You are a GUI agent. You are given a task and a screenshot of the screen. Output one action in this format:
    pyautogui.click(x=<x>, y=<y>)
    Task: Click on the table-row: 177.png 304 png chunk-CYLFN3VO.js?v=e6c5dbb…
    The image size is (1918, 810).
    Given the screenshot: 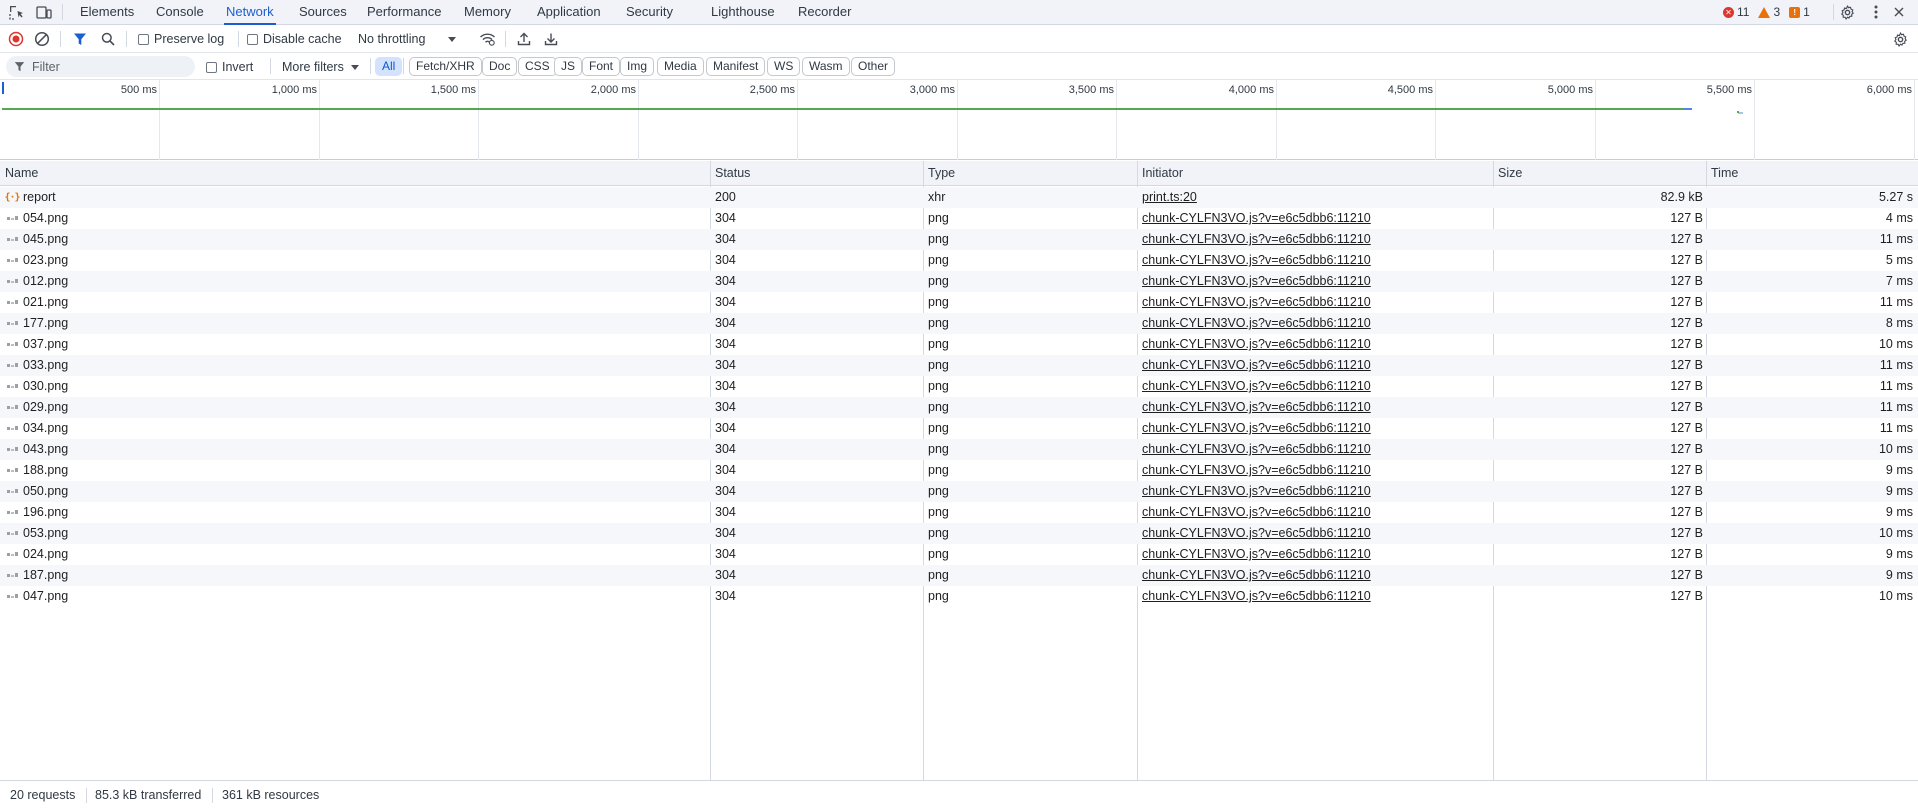 What is the action you would take?
    pyautogui.click(x=959, y=323)
    